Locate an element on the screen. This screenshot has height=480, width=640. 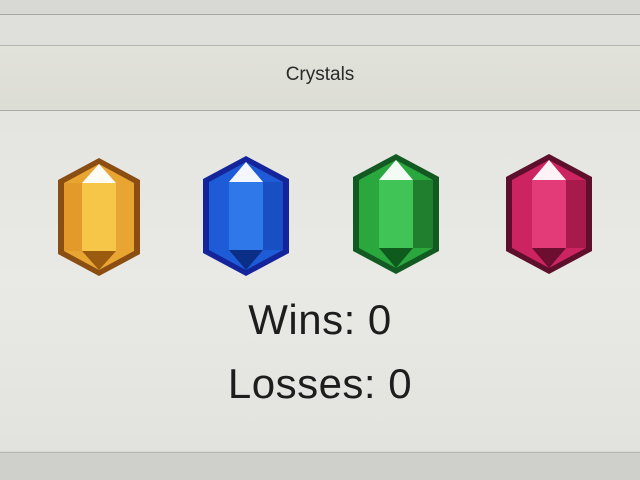
crystal-green-icon is located at coordinates (396, 214).